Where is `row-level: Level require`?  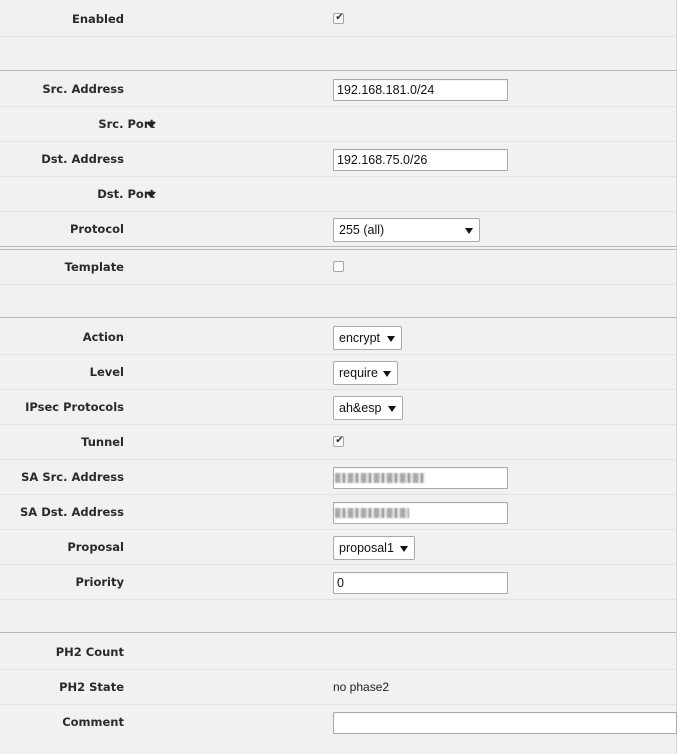
row-level: Level require is located at coordinates (338, 372).